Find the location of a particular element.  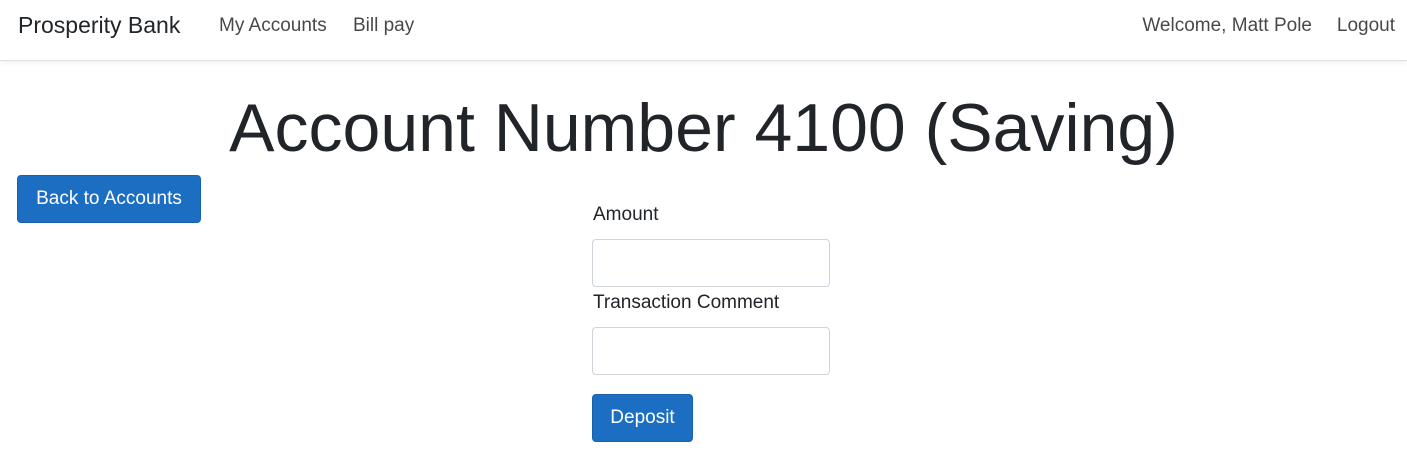

transaction-comment-label: Transaction Comment is located at coordinates (686, 302).